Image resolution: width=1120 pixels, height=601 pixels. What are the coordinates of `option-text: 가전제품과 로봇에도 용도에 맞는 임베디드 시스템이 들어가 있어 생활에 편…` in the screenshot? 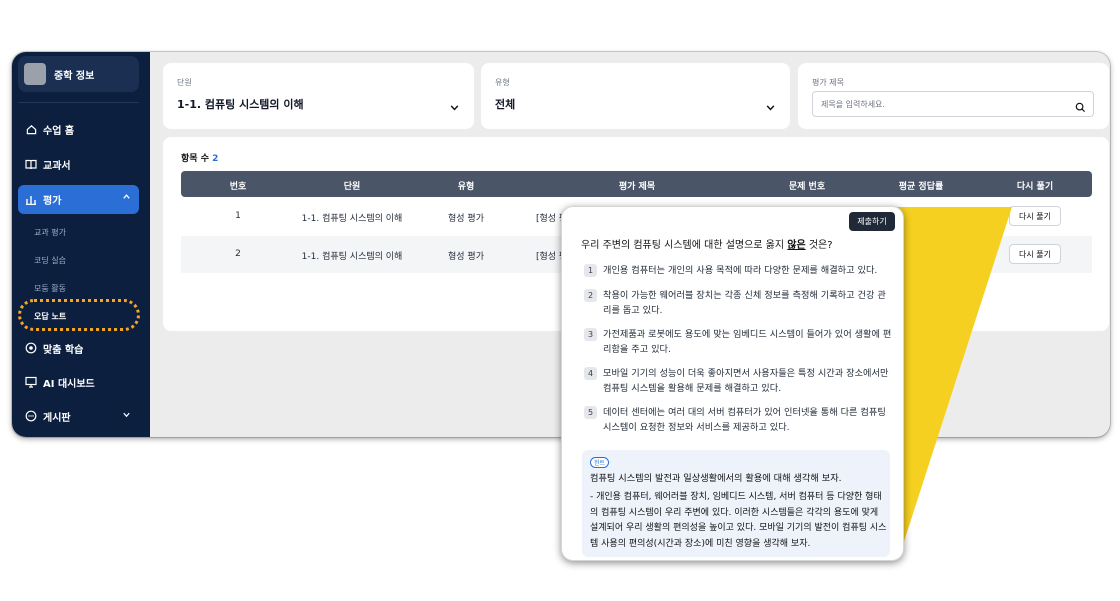 It's located at (747, 342).